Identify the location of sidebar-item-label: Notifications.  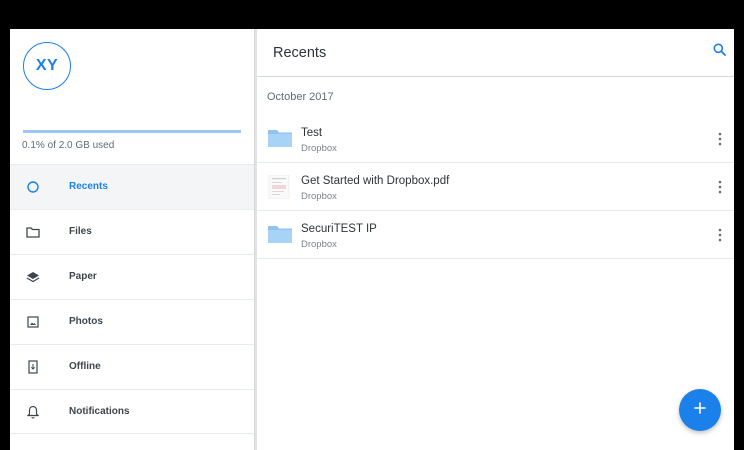
(99, 411).